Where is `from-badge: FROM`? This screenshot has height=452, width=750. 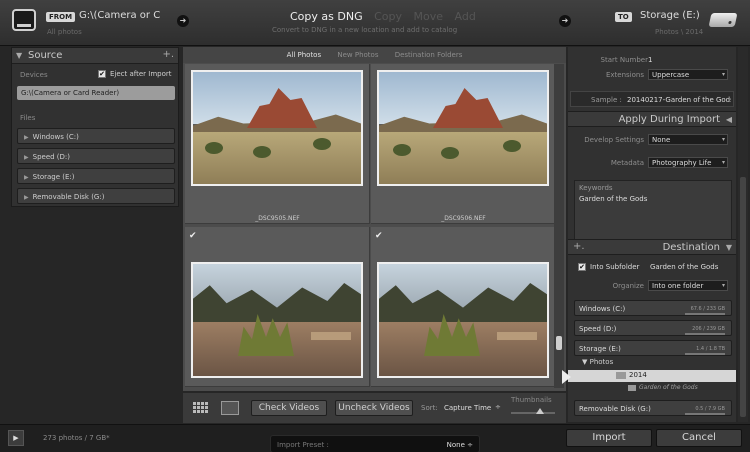
from-badge: FROM is located at coordinates (61, 17).